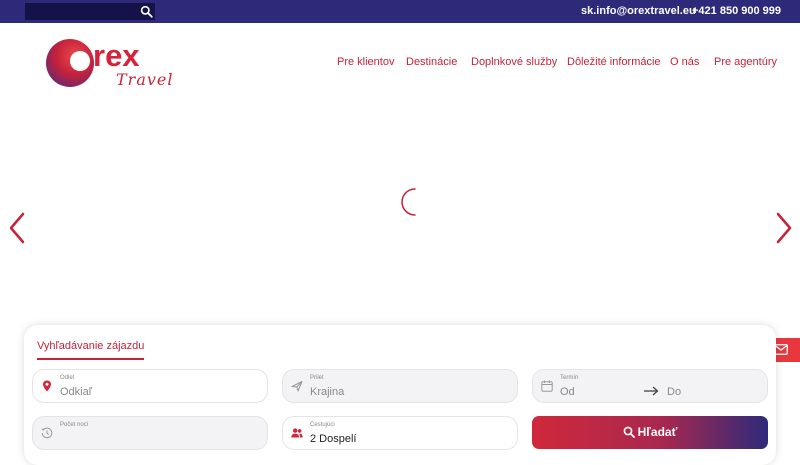  What do you see at coordinates (116, 55) in the screenshot?
I see `logo-brand-main: rex` at bounding box center [116, 55].